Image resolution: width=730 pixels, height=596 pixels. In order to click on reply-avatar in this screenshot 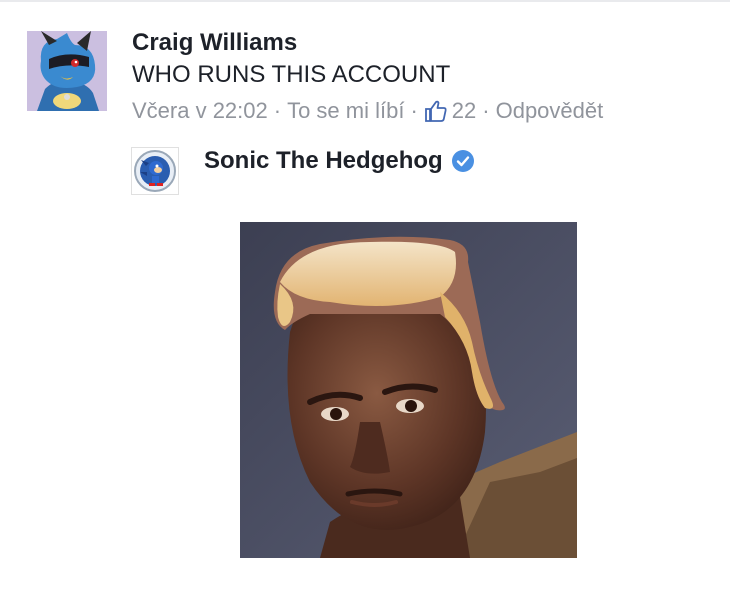, I will do `click(155, 171)`.